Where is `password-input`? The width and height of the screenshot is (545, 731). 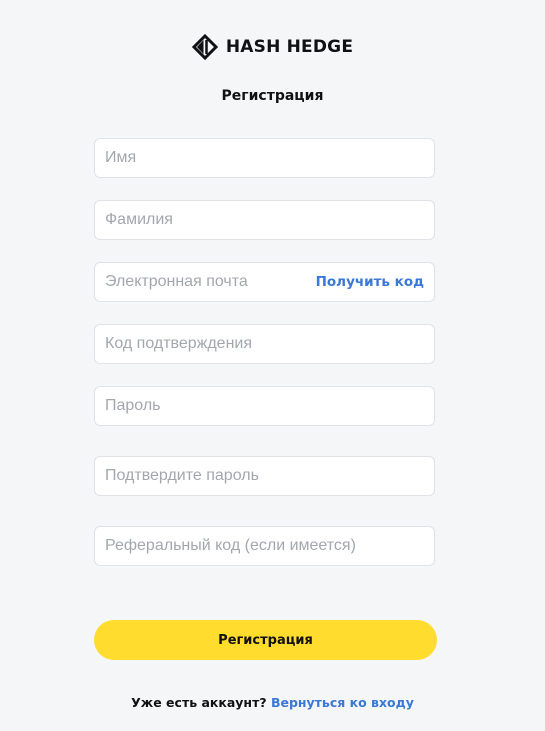 password-input is located at coordinates (264, 406).